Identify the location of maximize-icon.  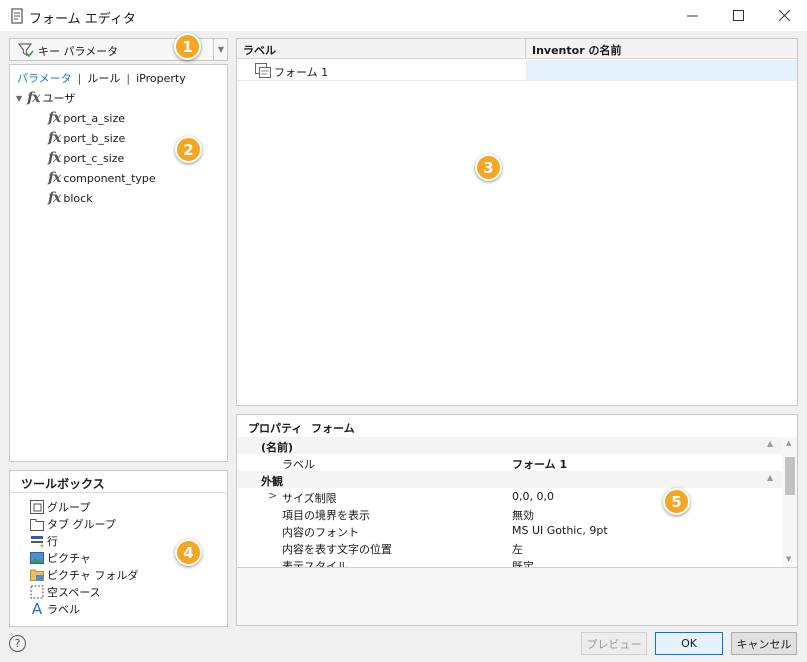
(738, 15).